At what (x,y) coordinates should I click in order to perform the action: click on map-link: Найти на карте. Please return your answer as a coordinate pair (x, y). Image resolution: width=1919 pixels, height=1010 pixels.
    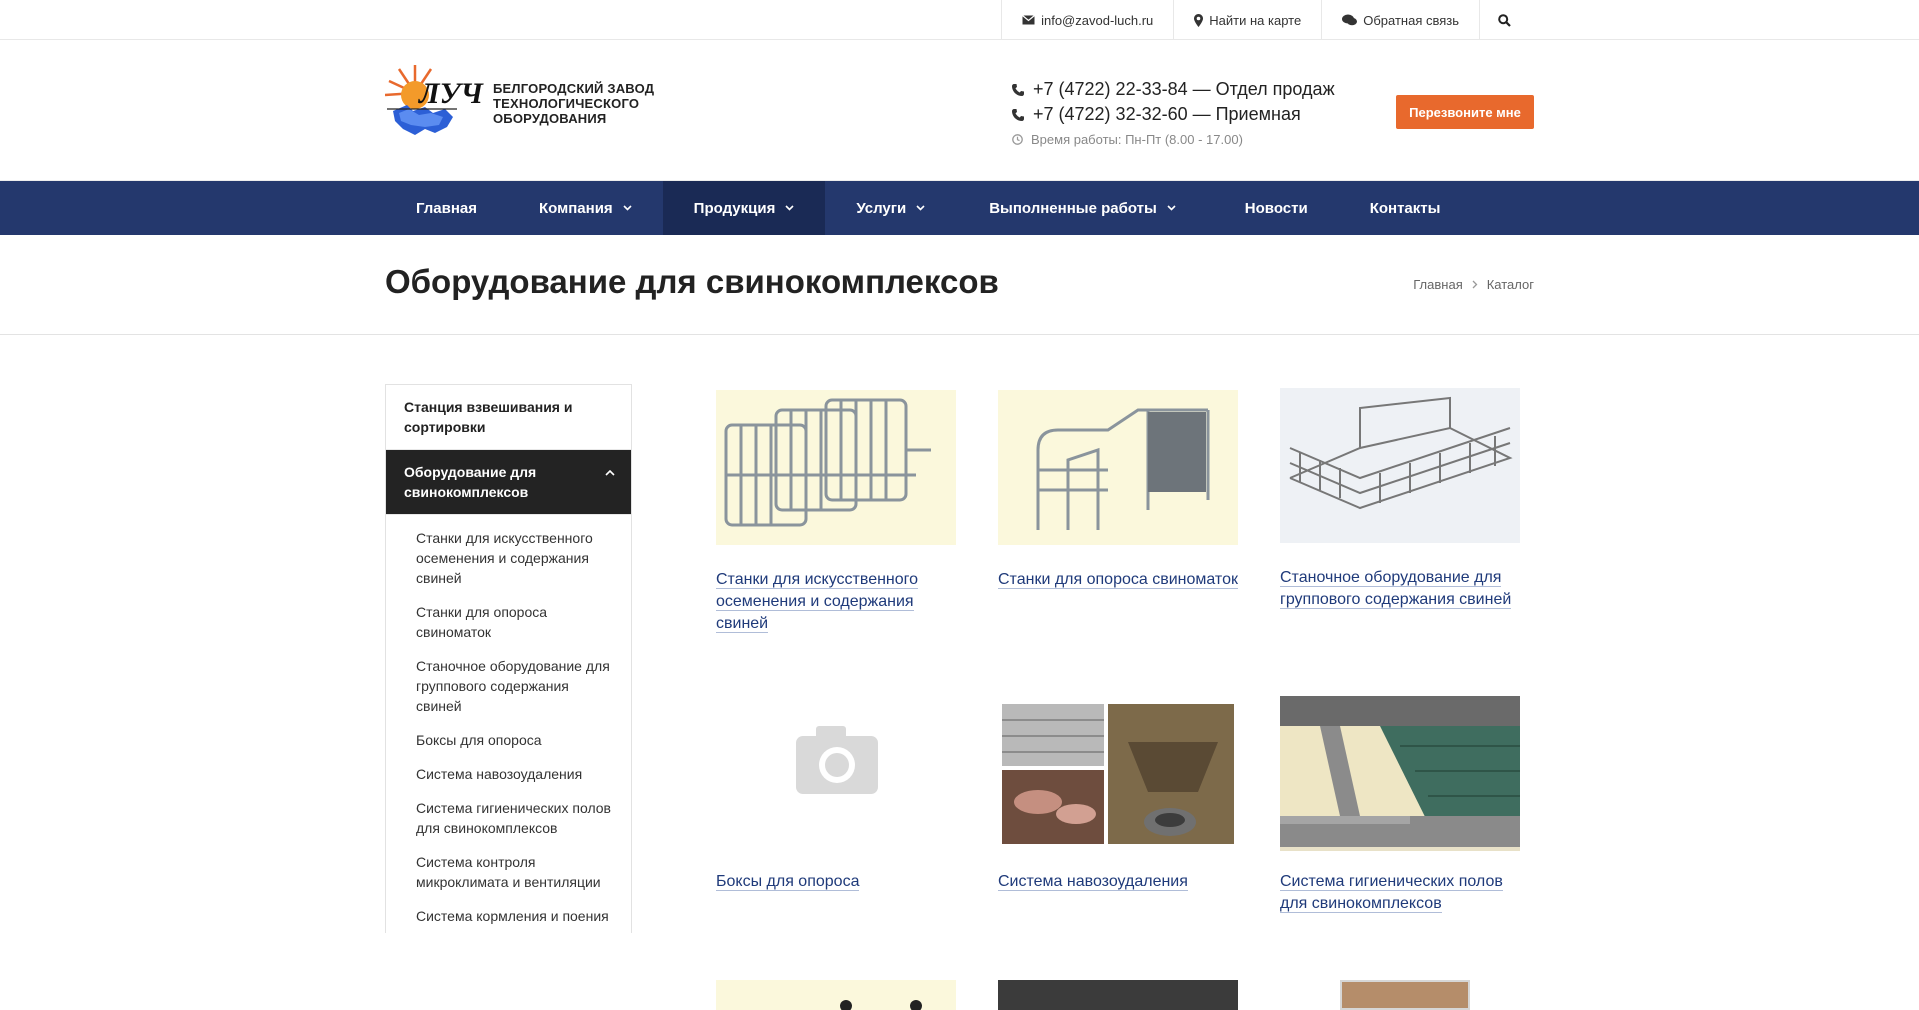
    Looking at the image, I should click on (1247, 20).